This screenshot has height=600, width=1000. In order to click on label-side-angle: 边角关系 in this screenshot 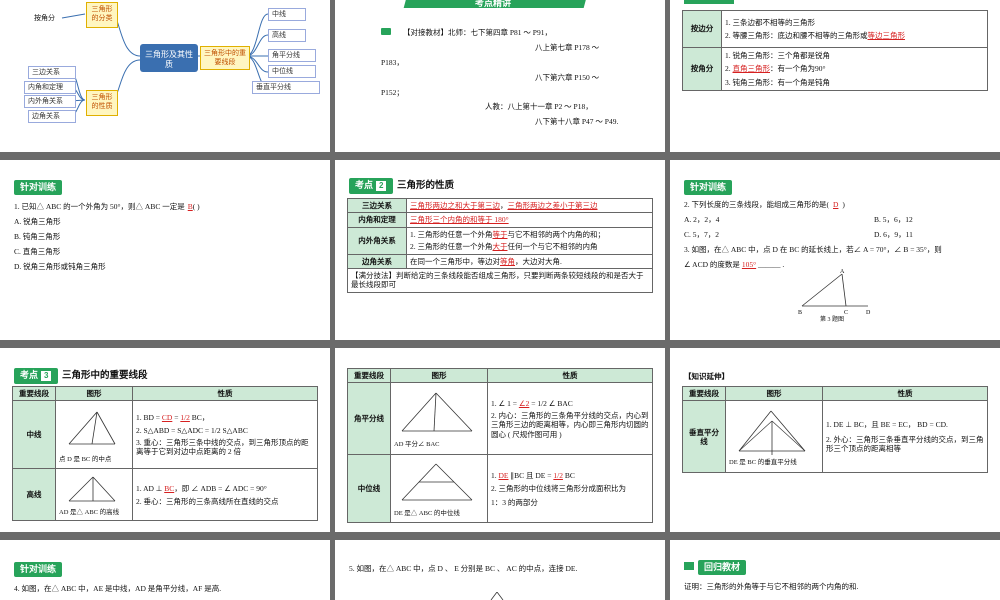, I will do `click(377, 261)`.